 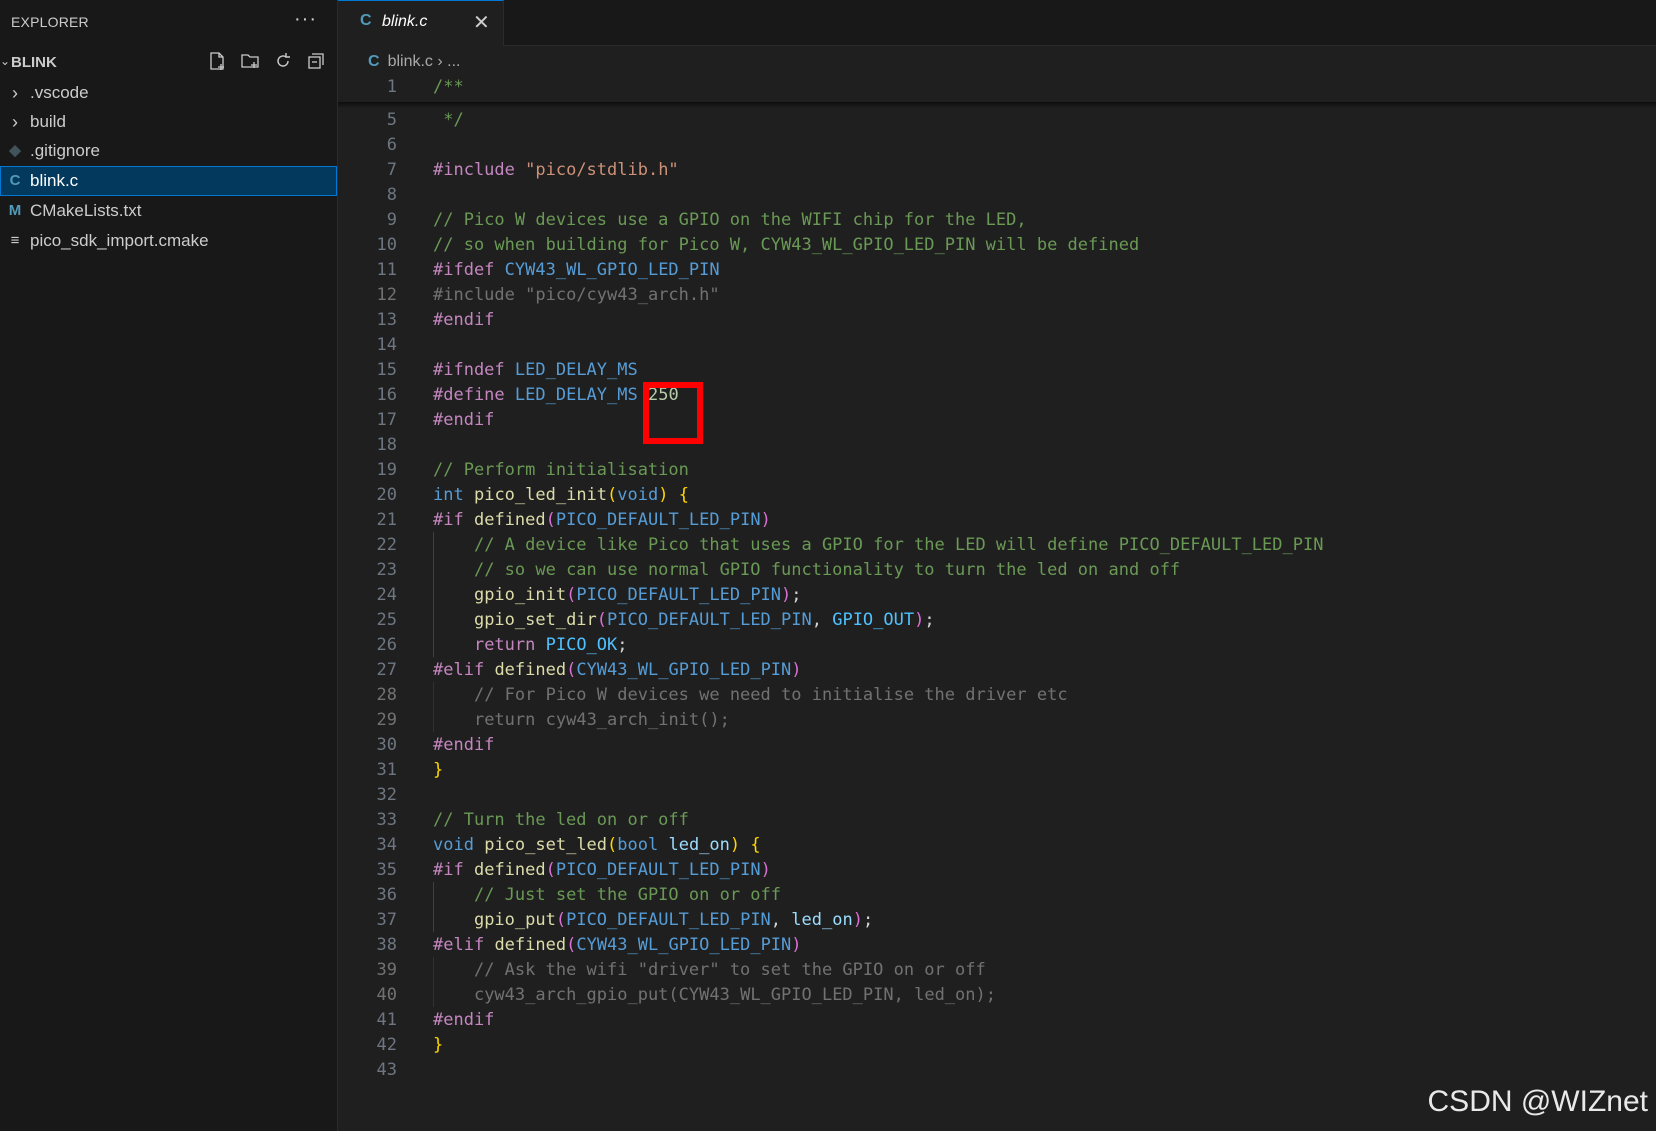 What do you see at coordinates (997, 195) in the screenshot?
I see `code-line: 8` at bounding box center [997, 195].